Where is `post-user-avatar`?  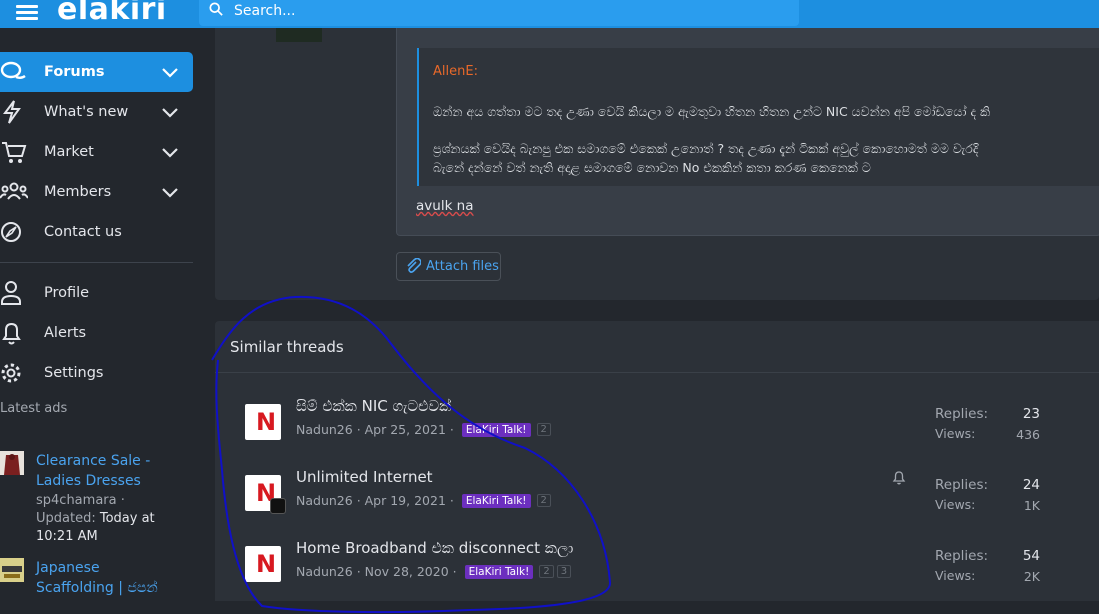 post-user-avatar is located at coordinates (299, 35).